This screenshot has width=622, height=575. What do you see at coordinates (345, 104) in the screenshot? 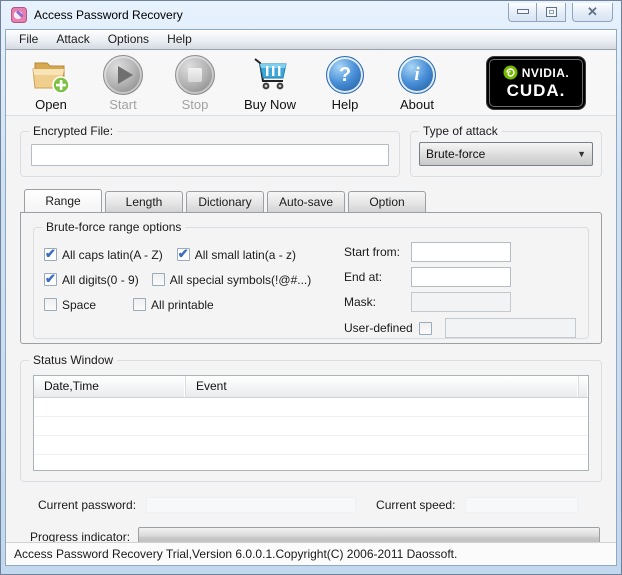
I see `help-label: Help` at bounding box center [345, 104].